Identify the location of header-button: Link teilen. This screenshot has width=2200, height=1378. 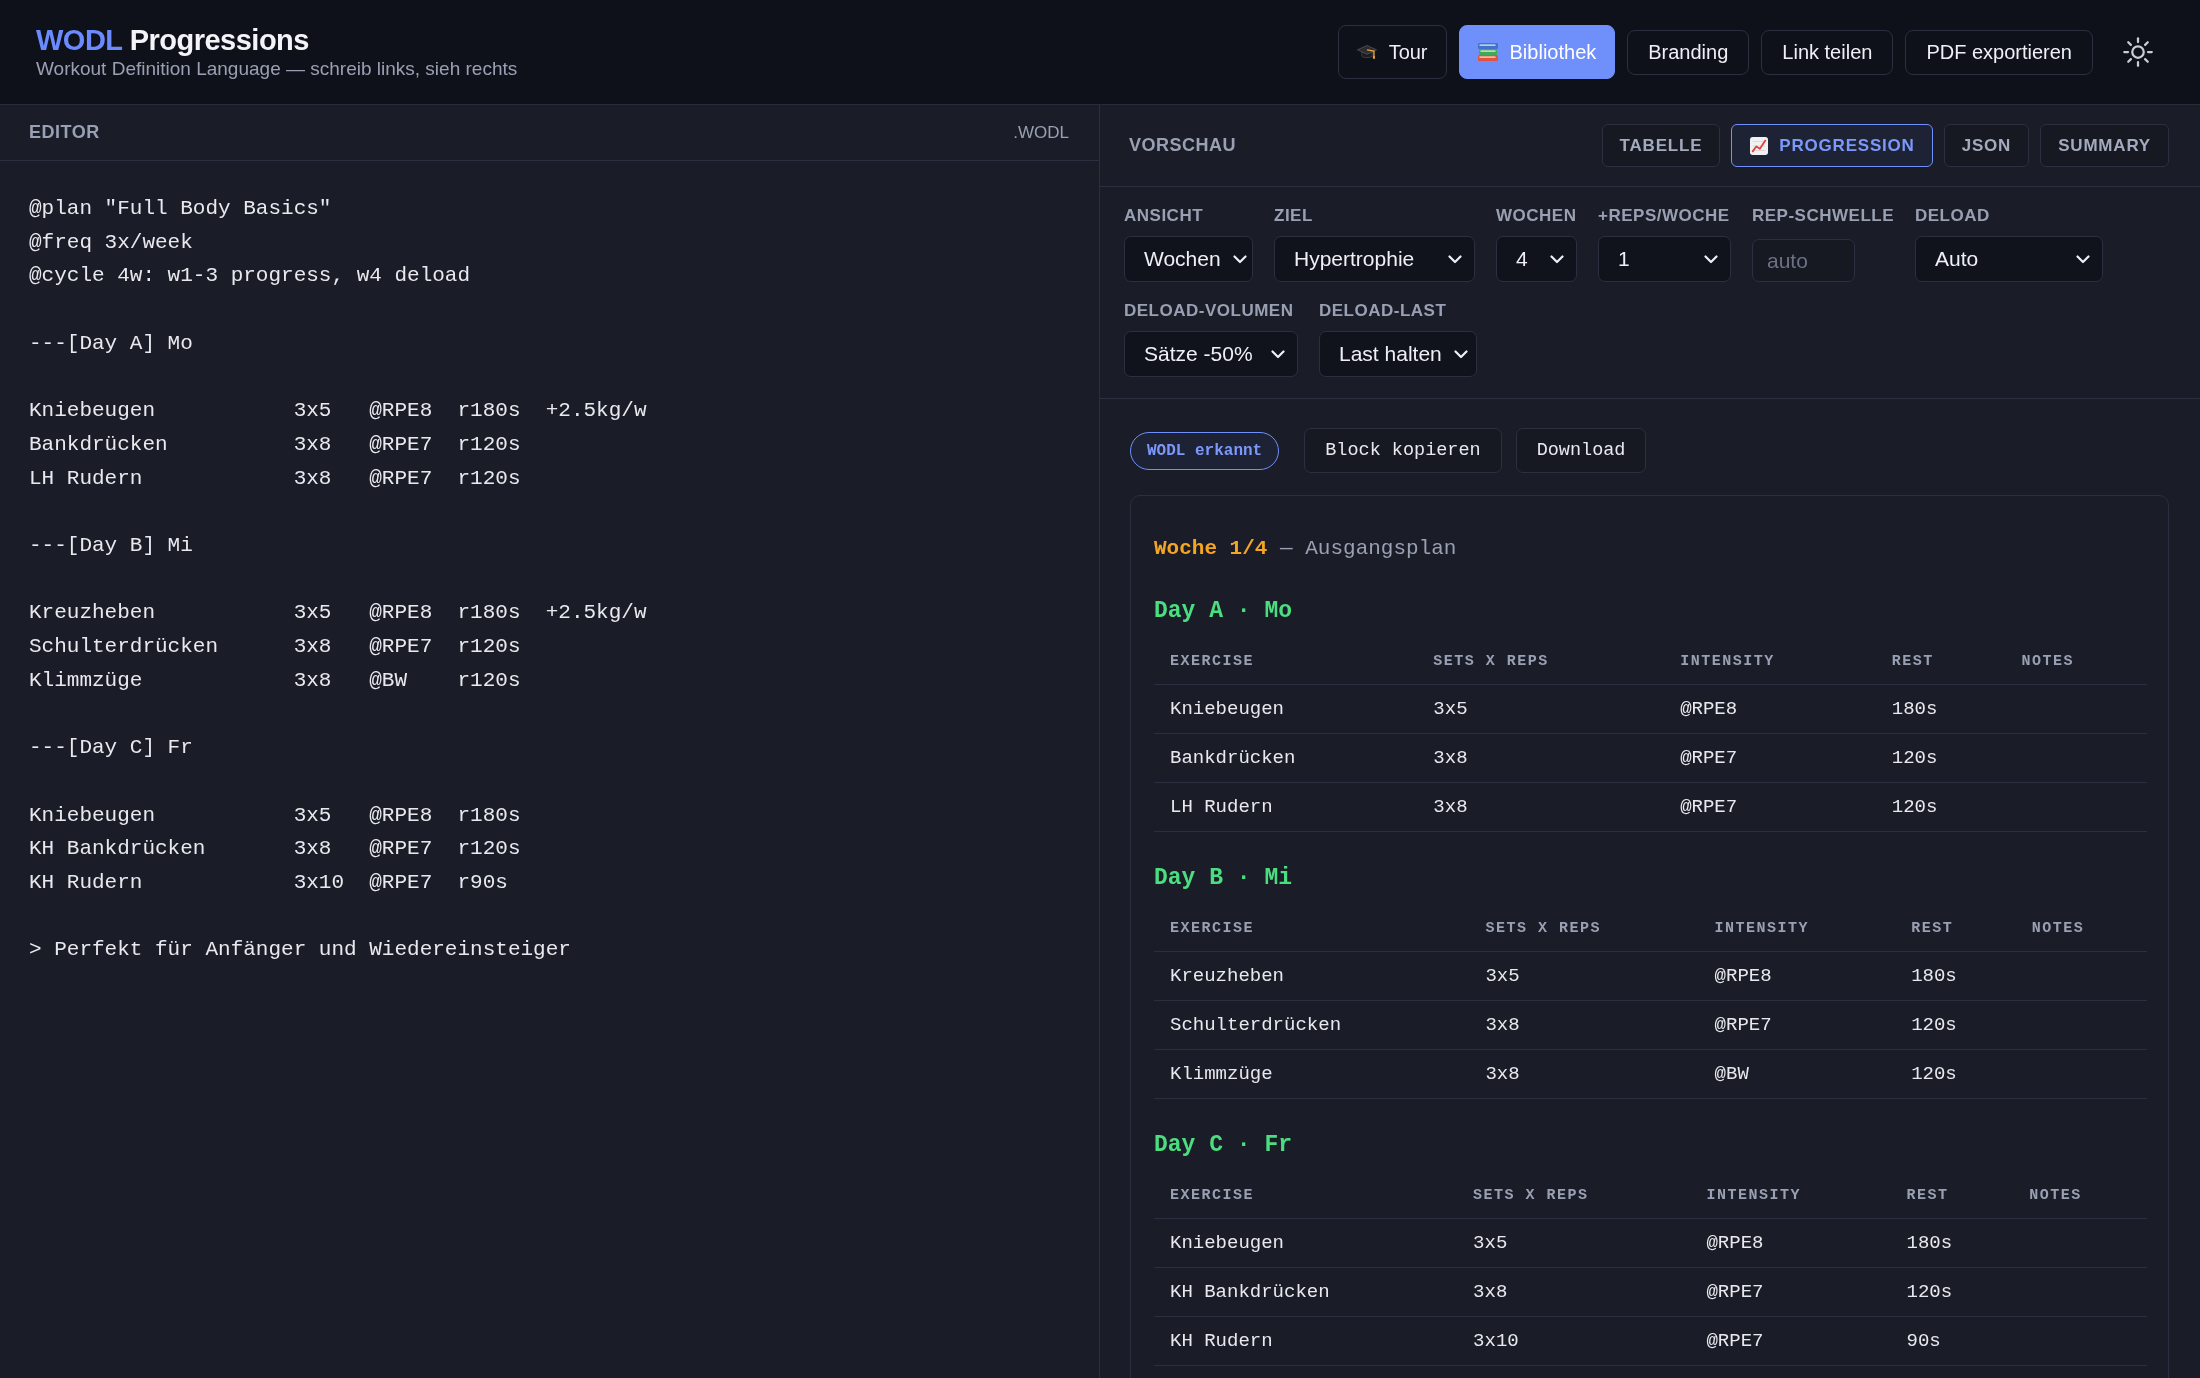
(1827, 52).